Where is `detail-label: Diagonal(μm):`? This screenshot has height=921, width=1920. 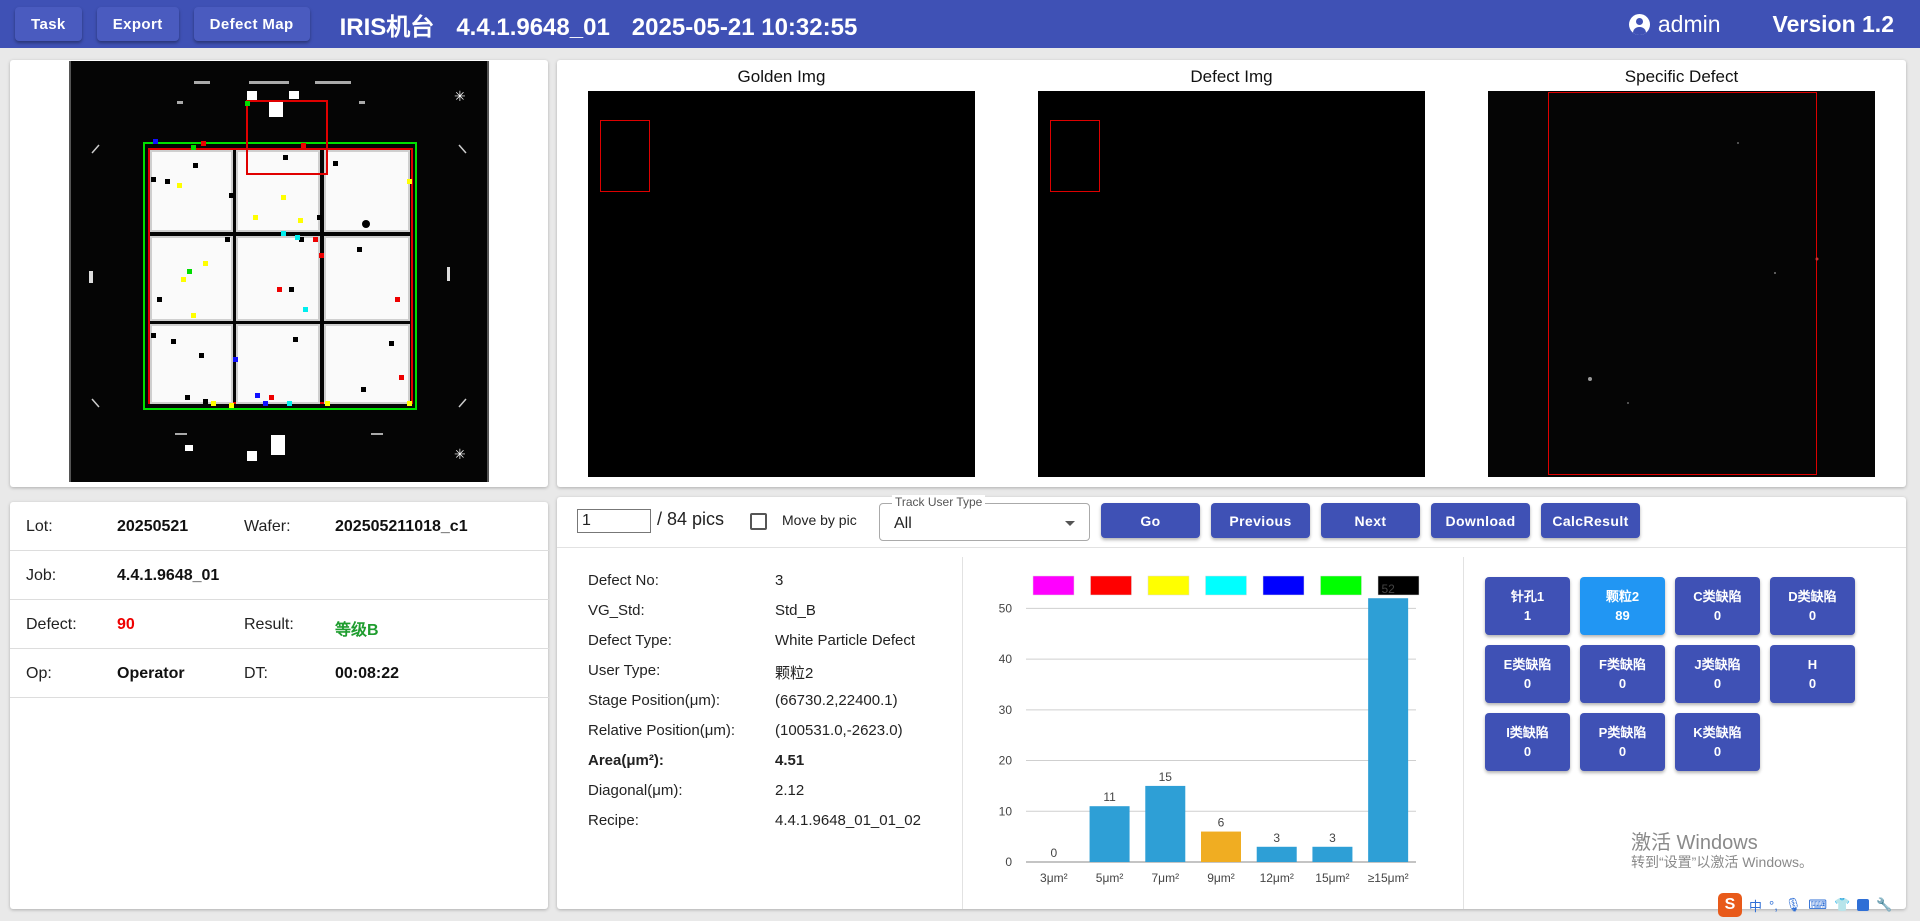
detail-label: Diagonal(μm): is located at coordinates (635, 790).